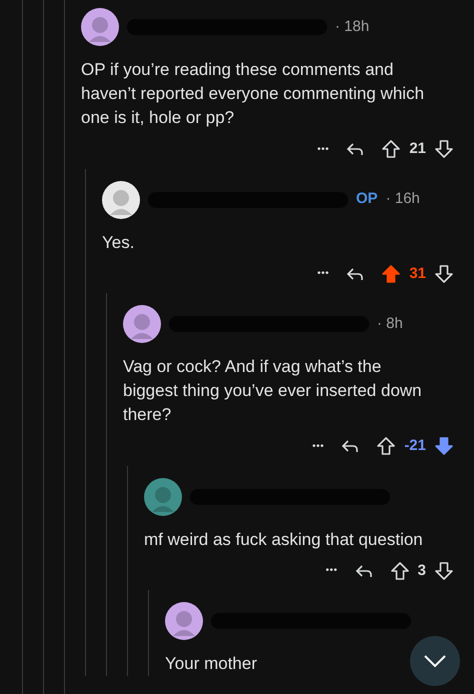 The width and height of the screenshot is (474, 694). What do you see at coordinates (273, 391) in the screenshot?
I see `comment-body: Vag or cock? And if vag what’s the biggest thing you’ve ever inserted down there?` at bounding box center [273, 391].